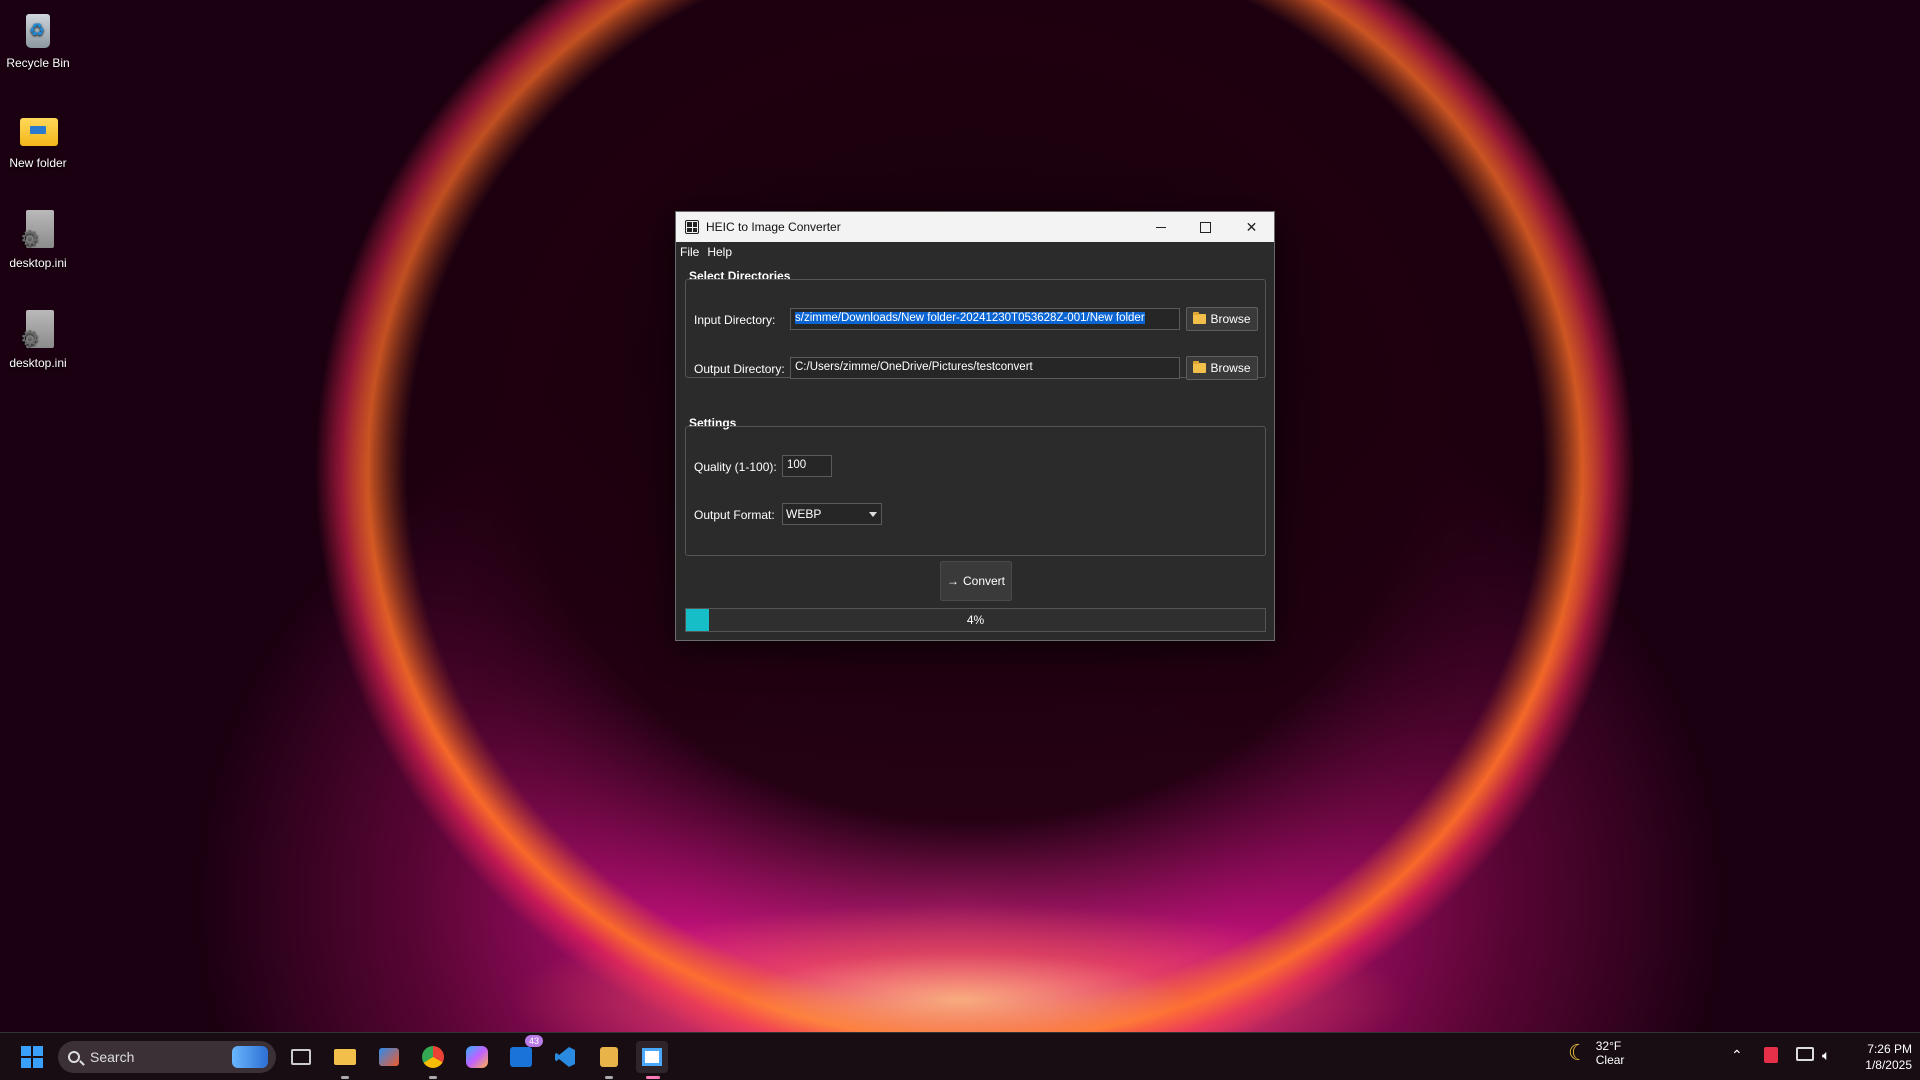 The width and height of the screenshot is (1920, 1080). What do you see at coordinates (1771, 1055) in the screenshot?
I see `security-tray-icon` at bounding box center [1771, 1055].